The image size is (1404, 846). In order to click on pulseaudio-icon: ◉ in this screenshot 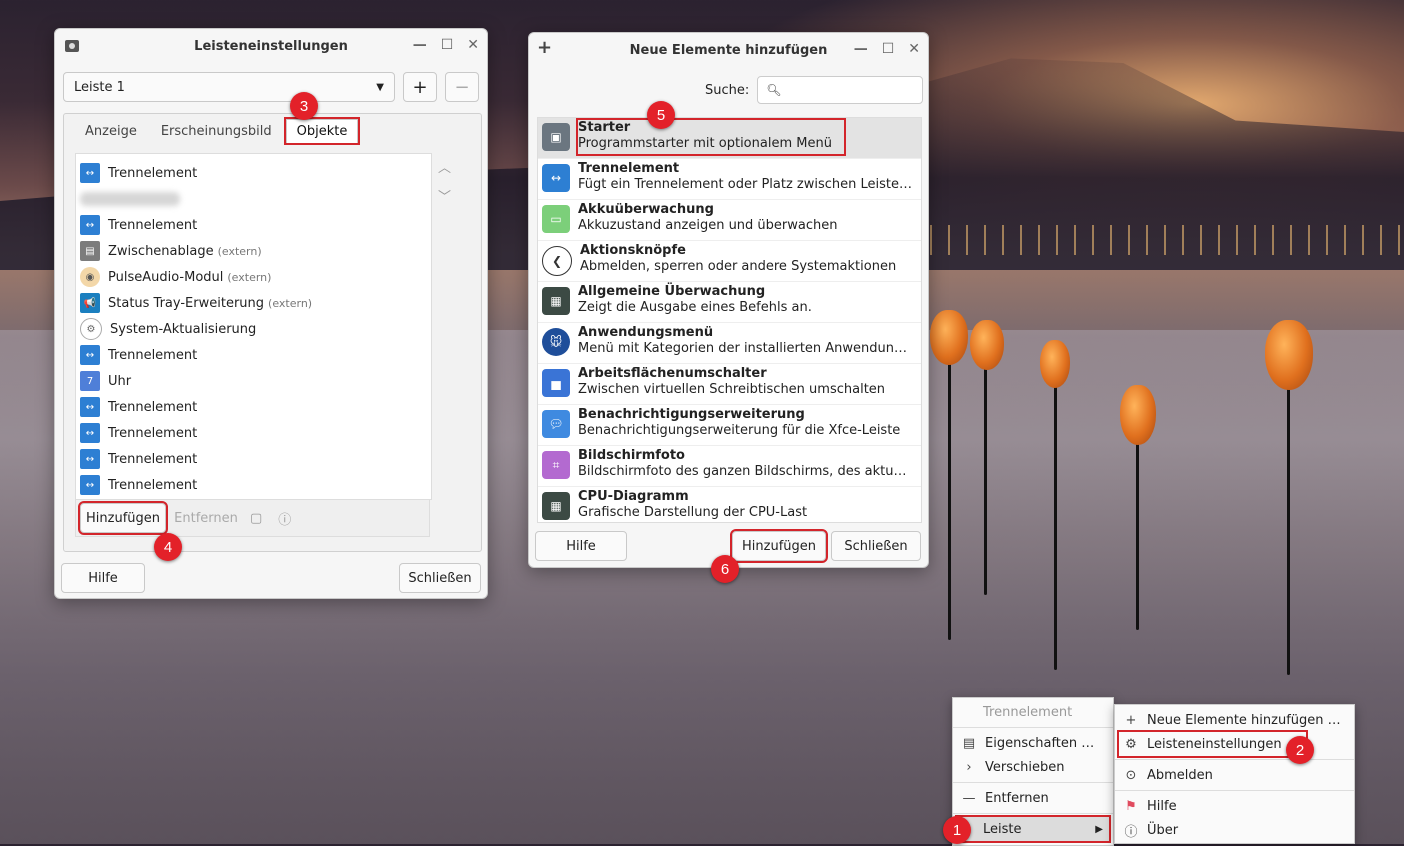, I will do `click(90, 277)`.